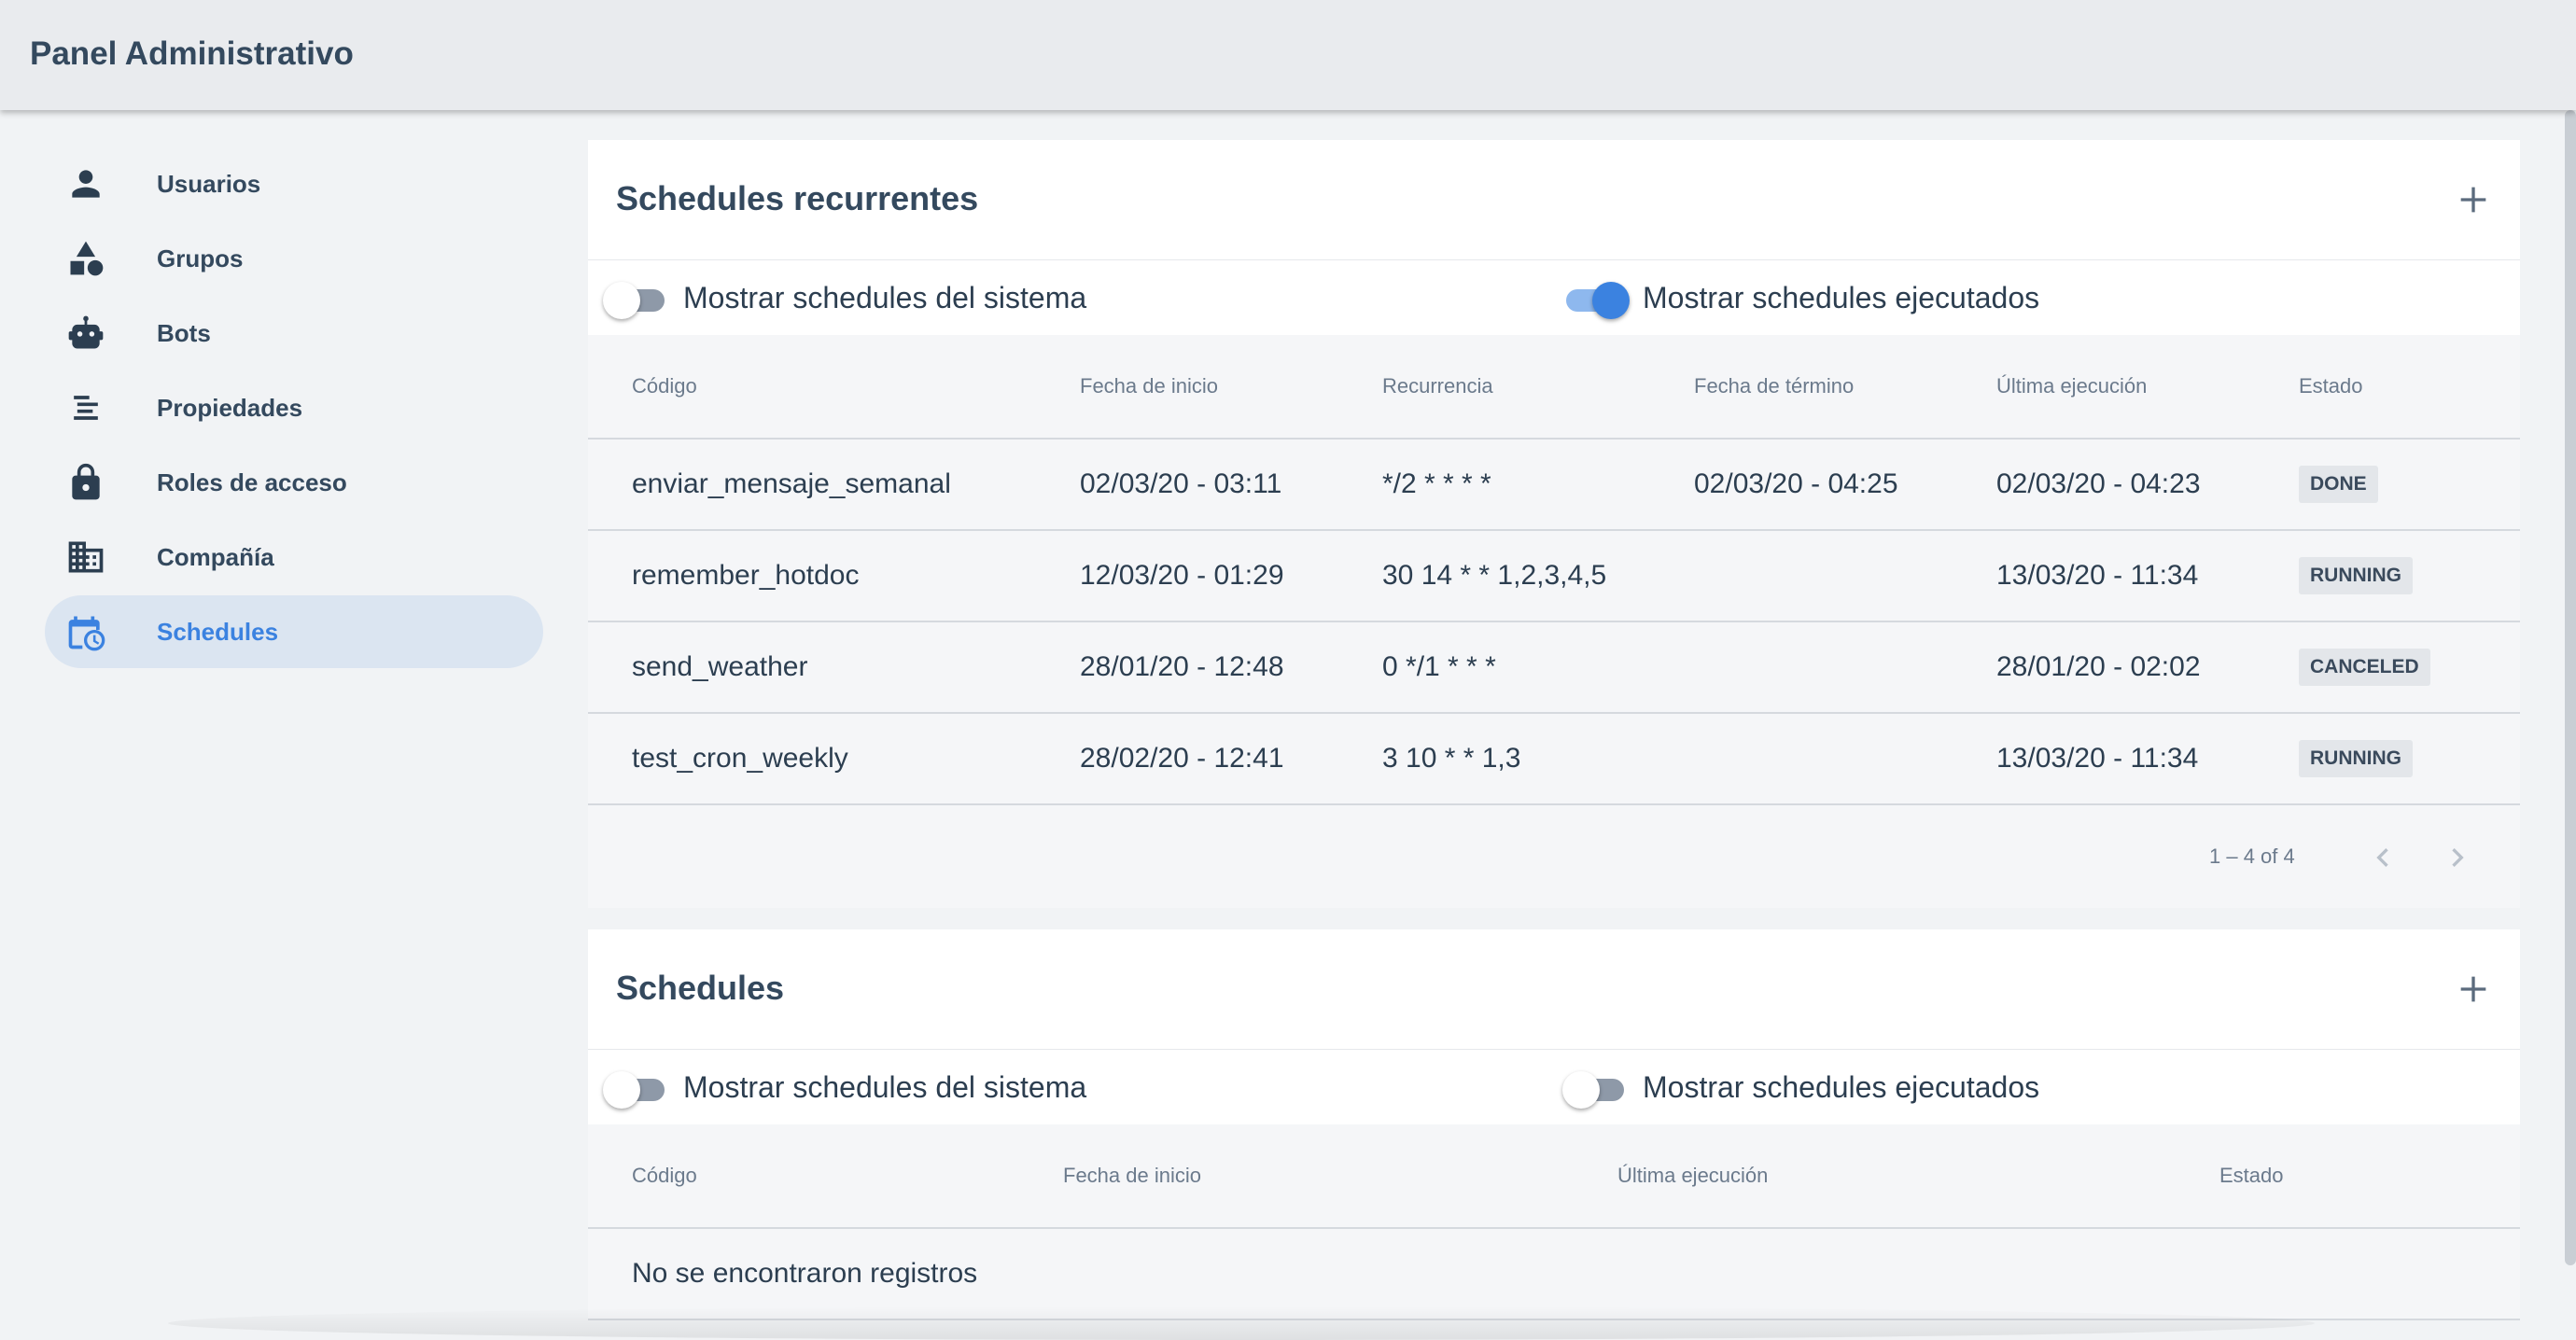 The width and height of the screenshot is (2576, 1340). Describe the element at coordinates (252, 482) in the screenshot. I see `sidebar-item-label: Roles de acceso` at that location.